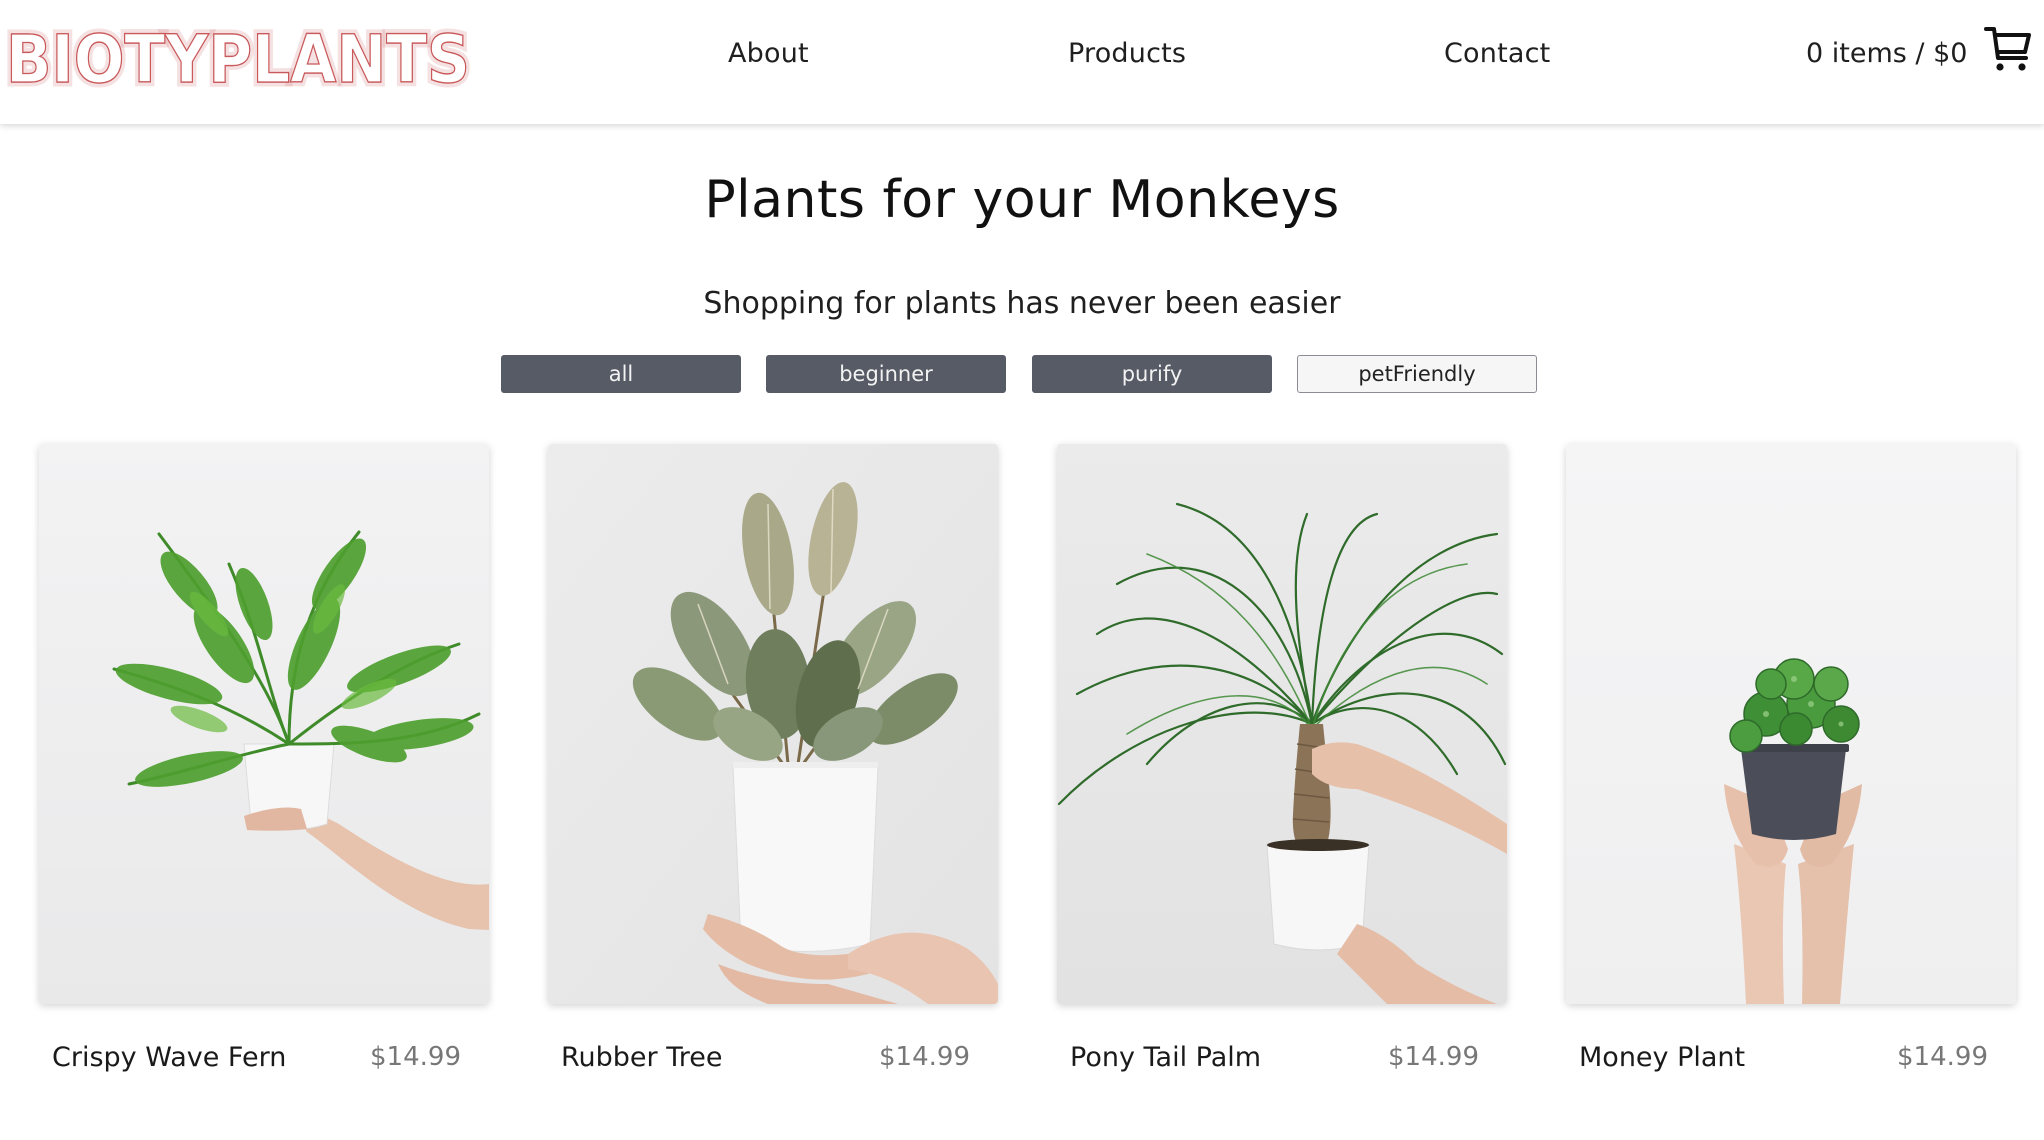 The width and height of the screenshot is (2044, 1140). What do you see at coordinates (1417, 374) in the screenshot?
I see `filter-petfriendly-button: petFriendly` at bounding box center [1417, 374].